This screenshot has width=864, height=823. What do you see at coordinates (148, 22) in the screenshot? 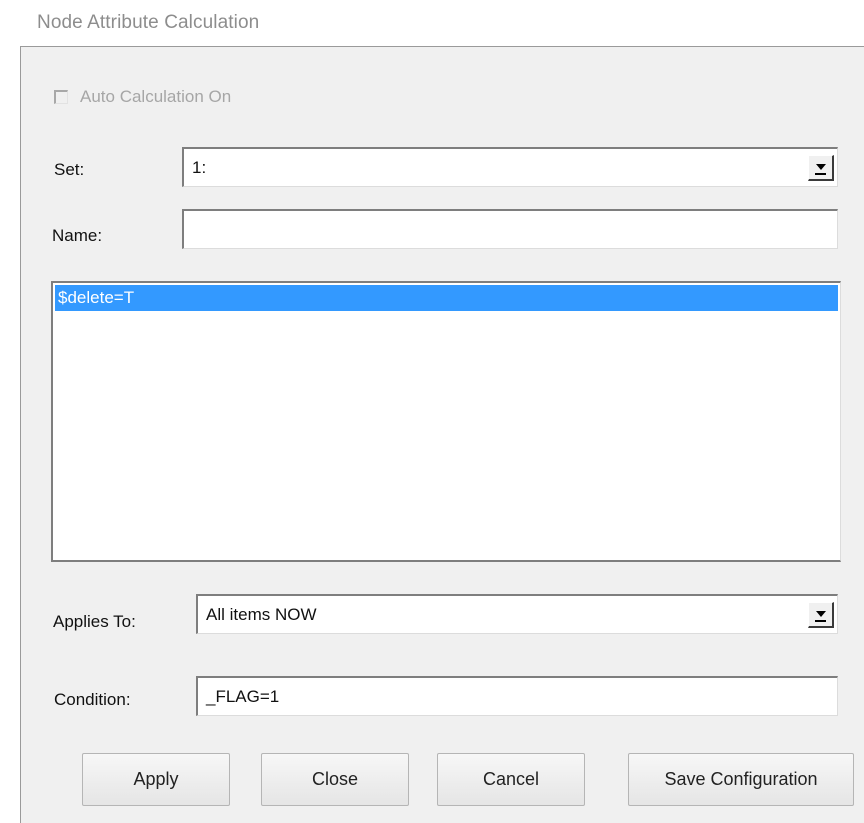
I see `window-title: Node Attribute Calculation` at bounding box center [148, 22].